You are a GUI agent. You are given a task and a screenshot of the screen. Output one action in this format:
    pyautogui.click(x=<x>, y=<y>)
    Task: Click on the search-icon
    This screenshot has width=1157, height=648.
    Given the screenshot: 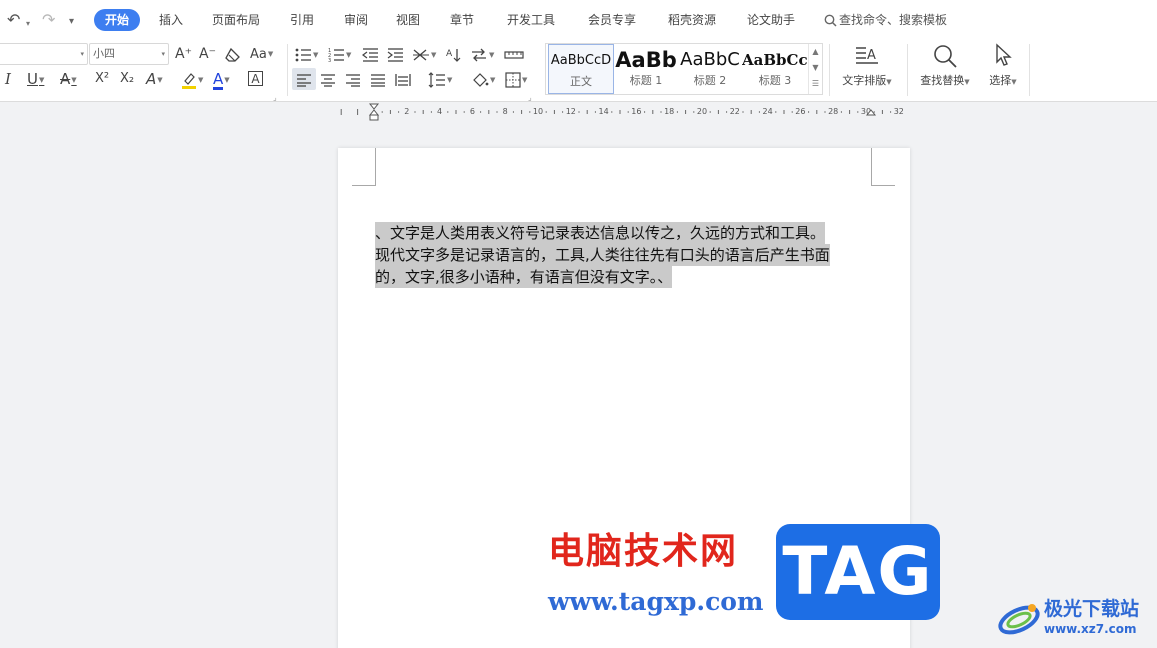 What is the action you would take?
    pyautogui.click(x=830, y=20)
    